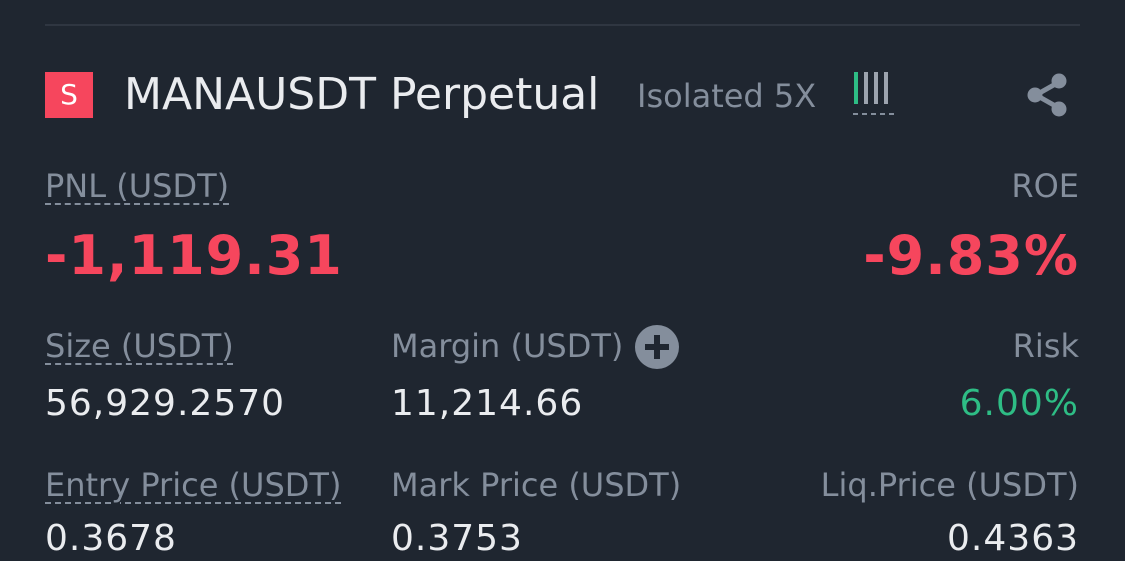  What do you see at coordinates (69, 95) in the screenshot?
I see `side-badge-short: S` at bounding box center [69, 95].